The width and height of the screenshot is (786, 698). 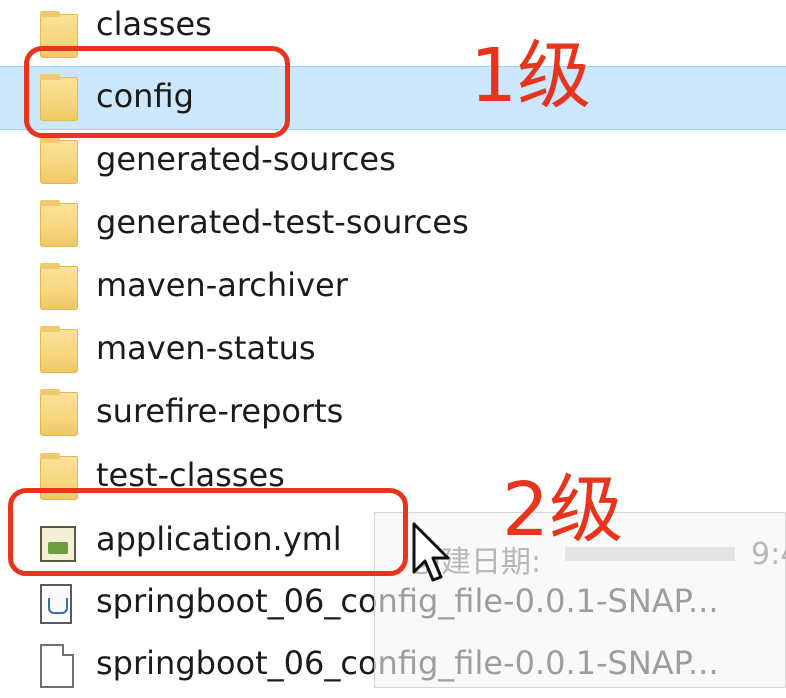 I want to click on item-label: maven-archiver, so click(x=222, y=285).